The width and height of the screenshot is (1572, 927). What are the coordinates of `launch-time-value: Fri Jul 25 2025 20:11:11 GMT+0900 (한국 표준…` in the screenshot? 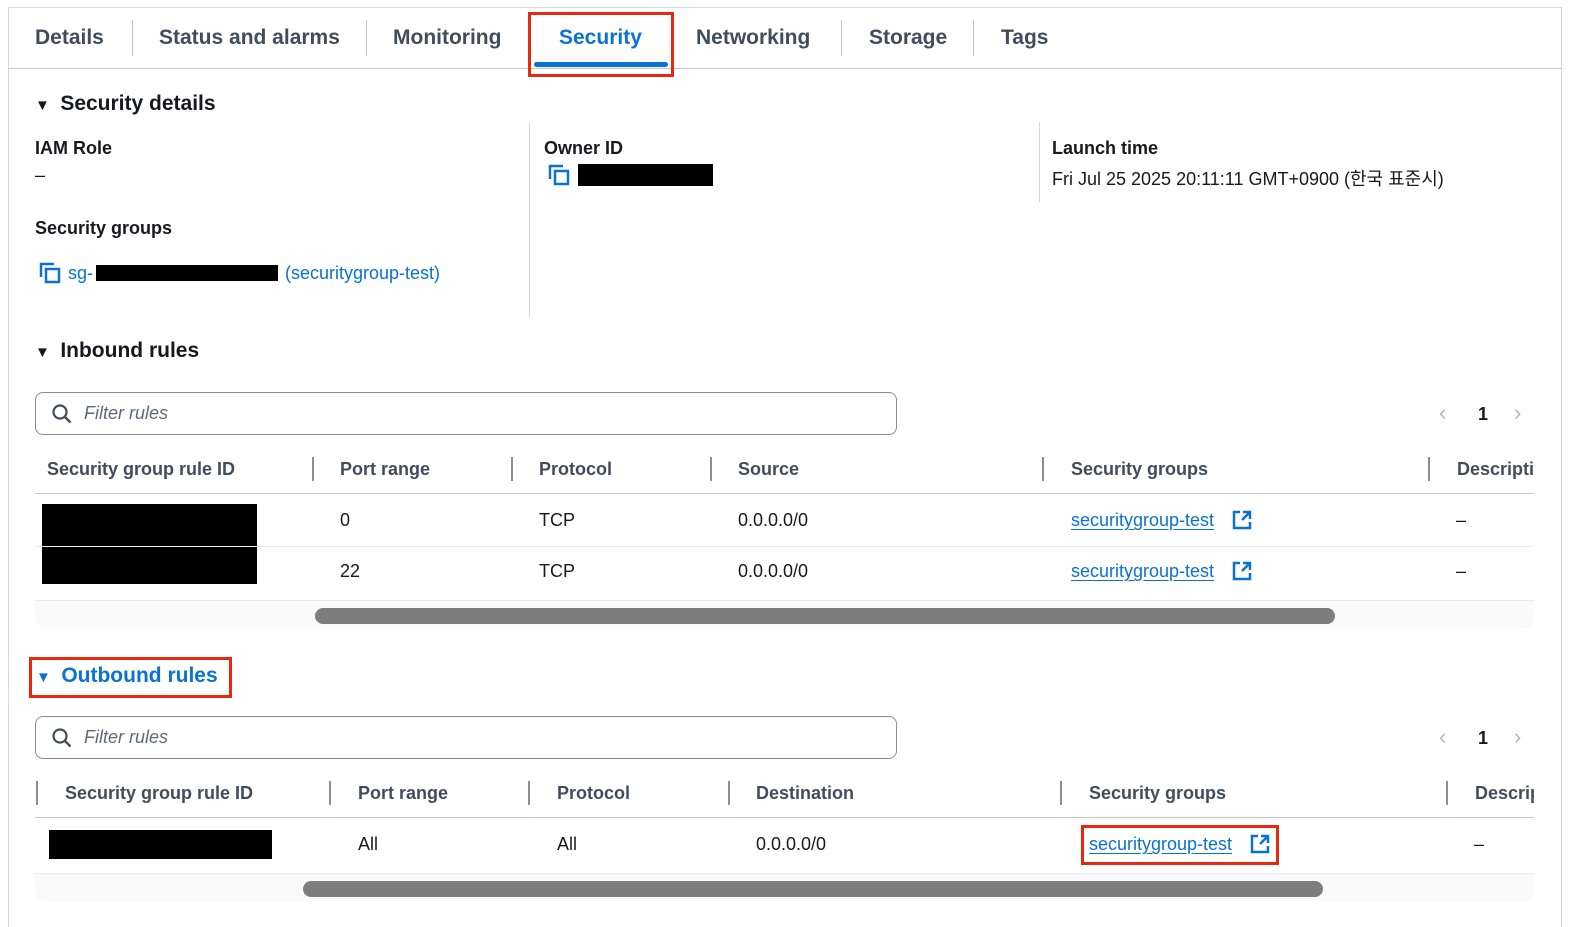 It's located at (1248, 179).